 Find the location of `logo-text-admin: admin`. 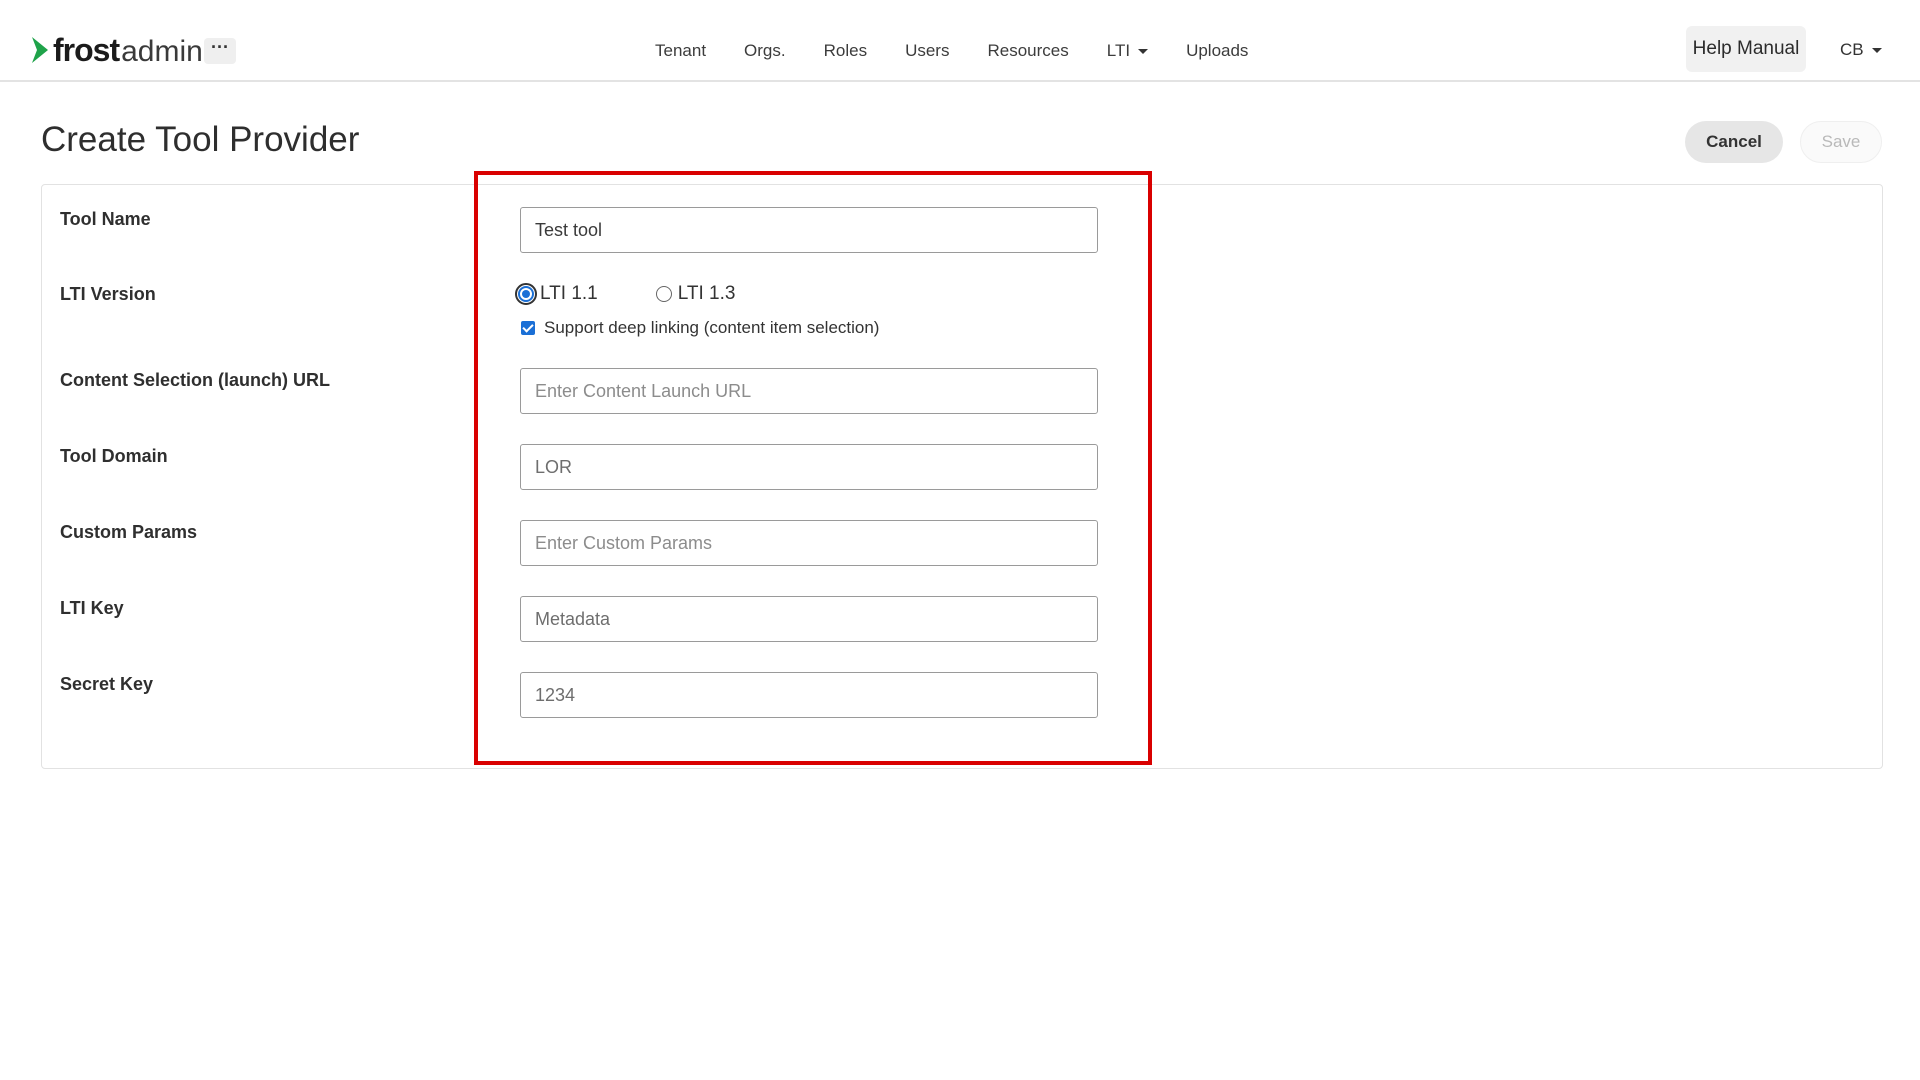

logo-text-admin: admin is located at coordinates (162, 51).